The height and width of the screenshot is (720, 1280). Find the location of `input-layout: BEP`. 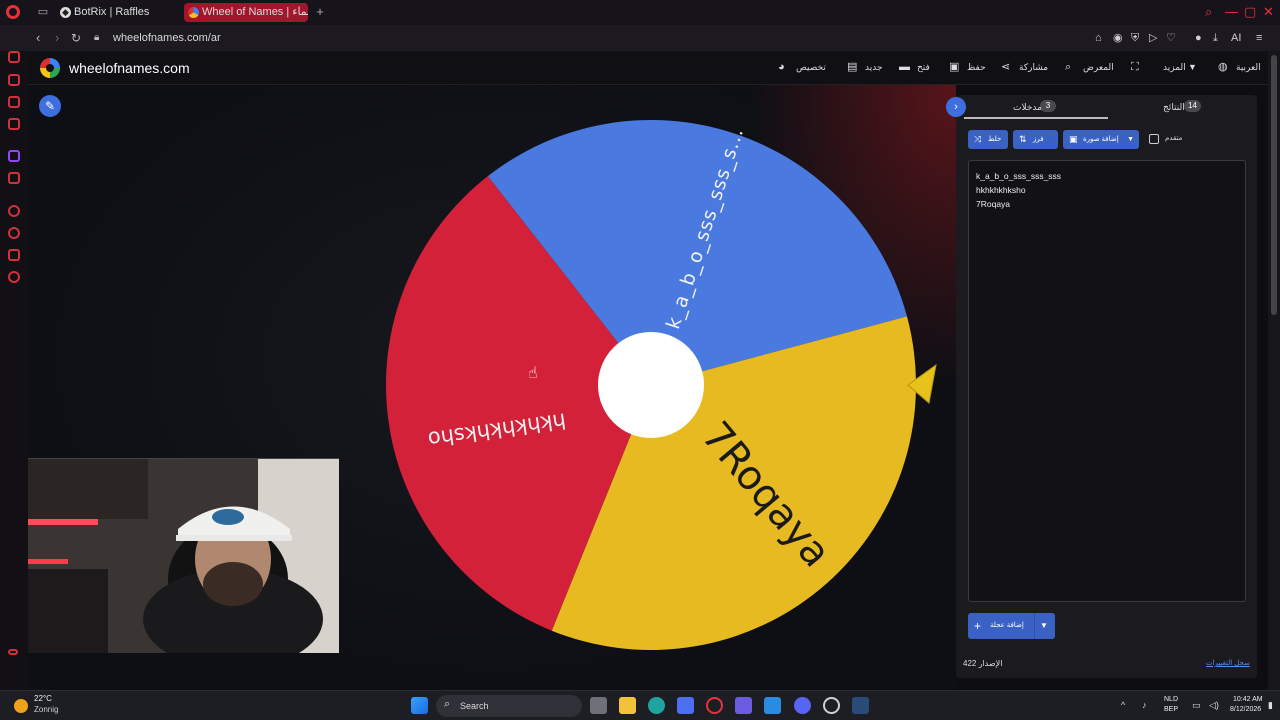

input-layout: BEP is located at coordinates (1171, 709).